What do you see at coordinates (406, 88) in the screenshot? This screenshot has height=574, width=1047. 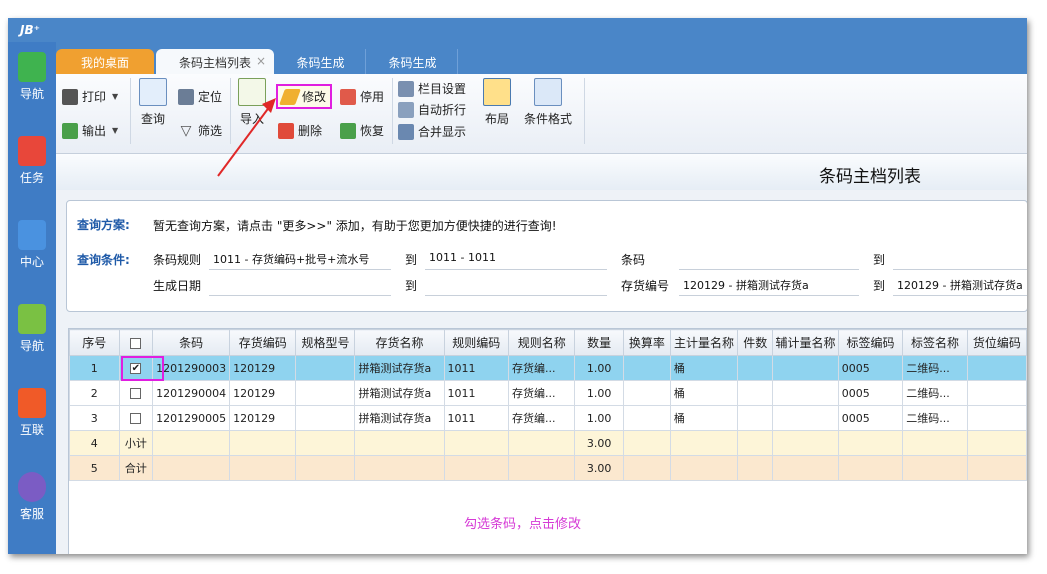 I see `columns-icon` at bounding box center [406, 88].